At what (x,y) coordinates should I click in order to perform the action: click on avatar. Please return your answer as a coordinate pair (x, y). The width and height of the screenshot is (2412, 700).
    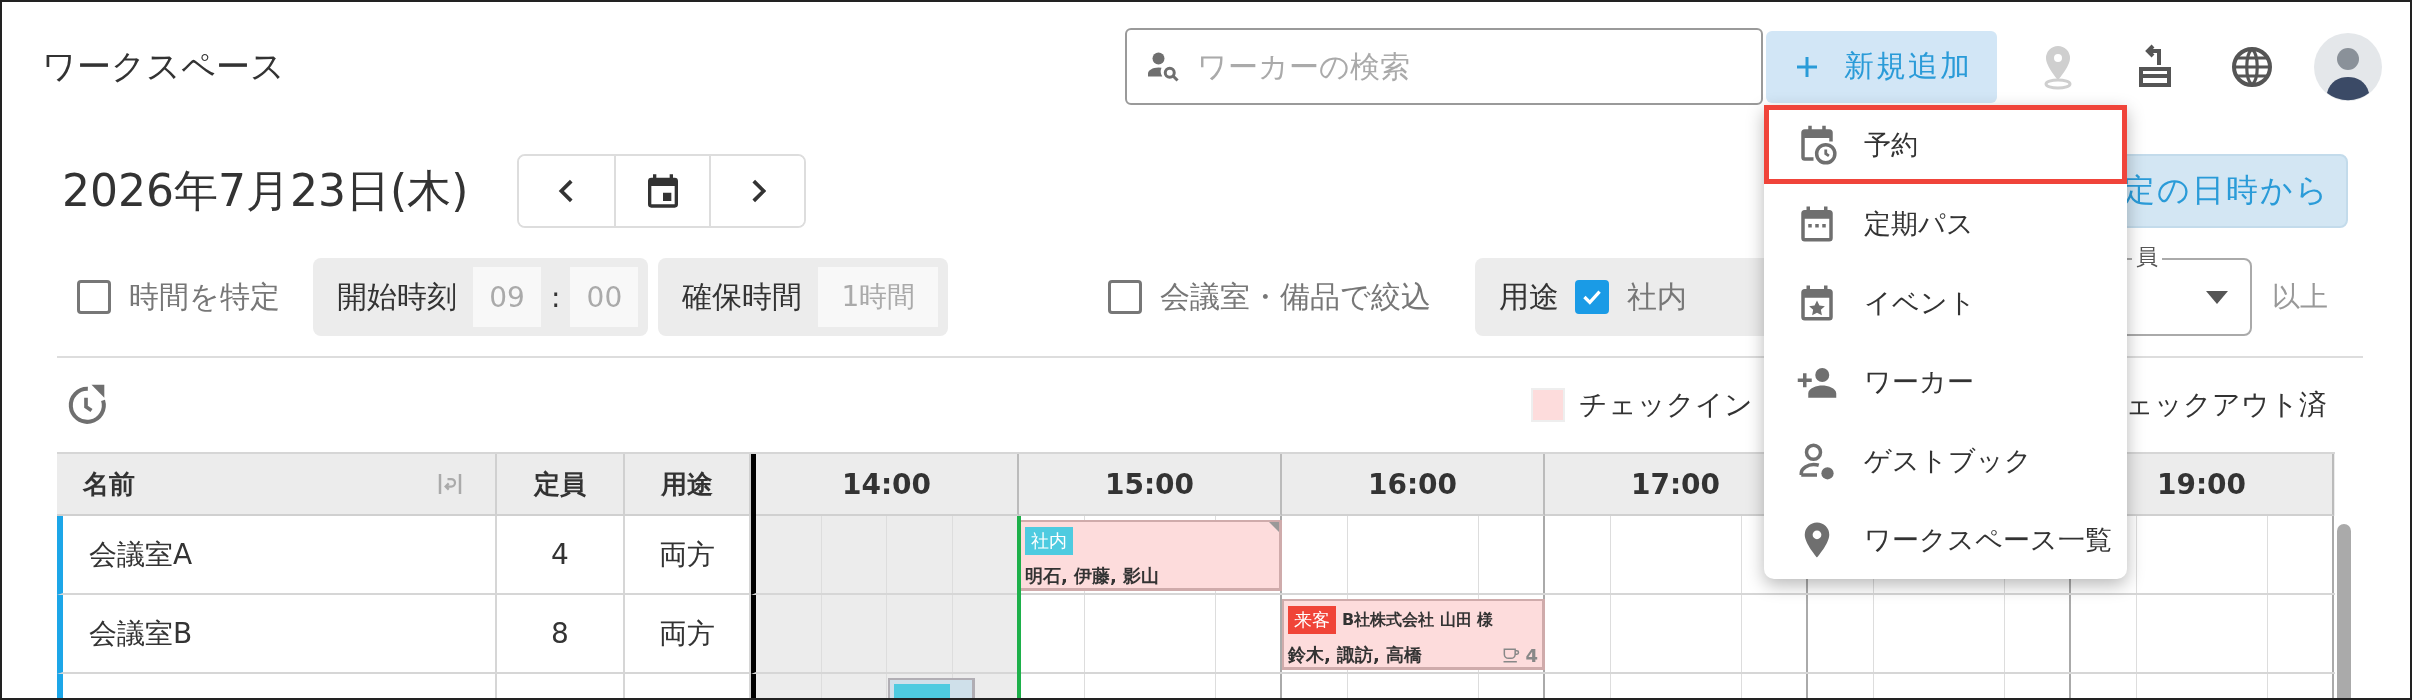
    Looking at the image, I should click on (2348, 66).